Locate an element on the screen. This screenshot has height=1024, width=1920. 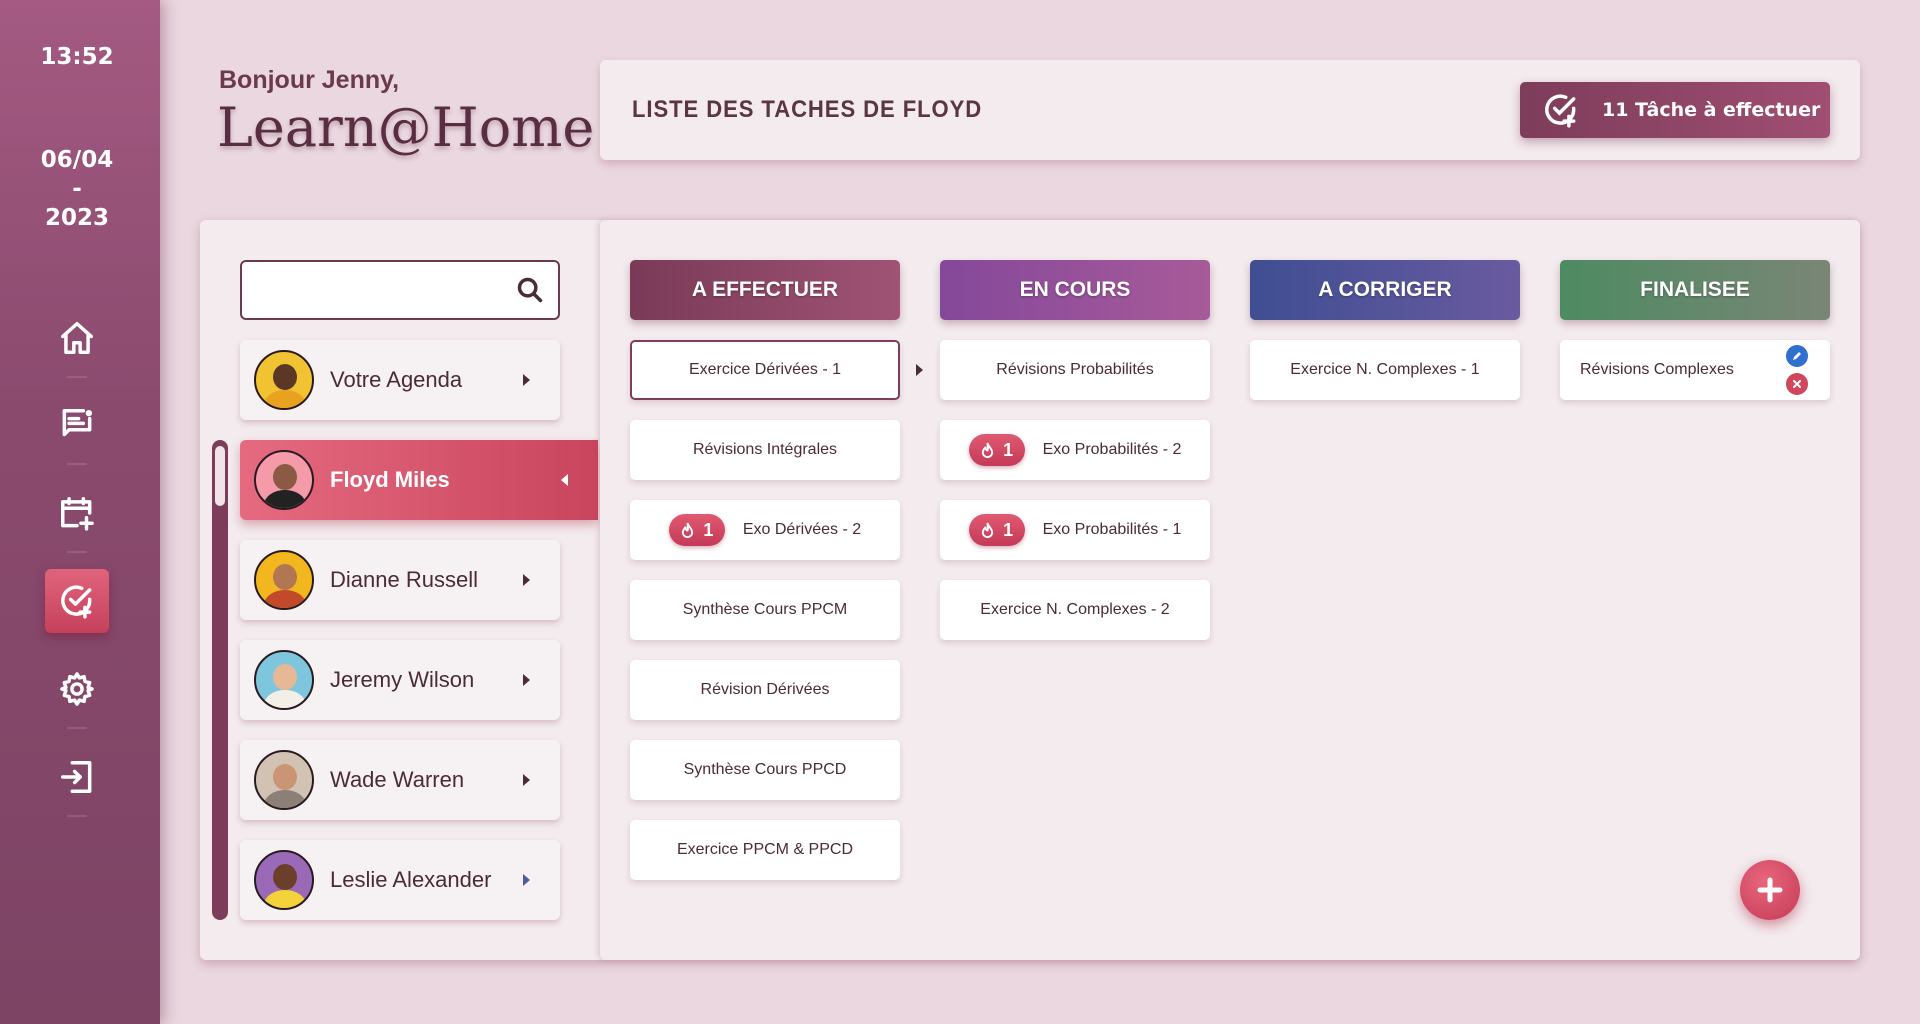
nav-logout is located at coordinates (77, 781).